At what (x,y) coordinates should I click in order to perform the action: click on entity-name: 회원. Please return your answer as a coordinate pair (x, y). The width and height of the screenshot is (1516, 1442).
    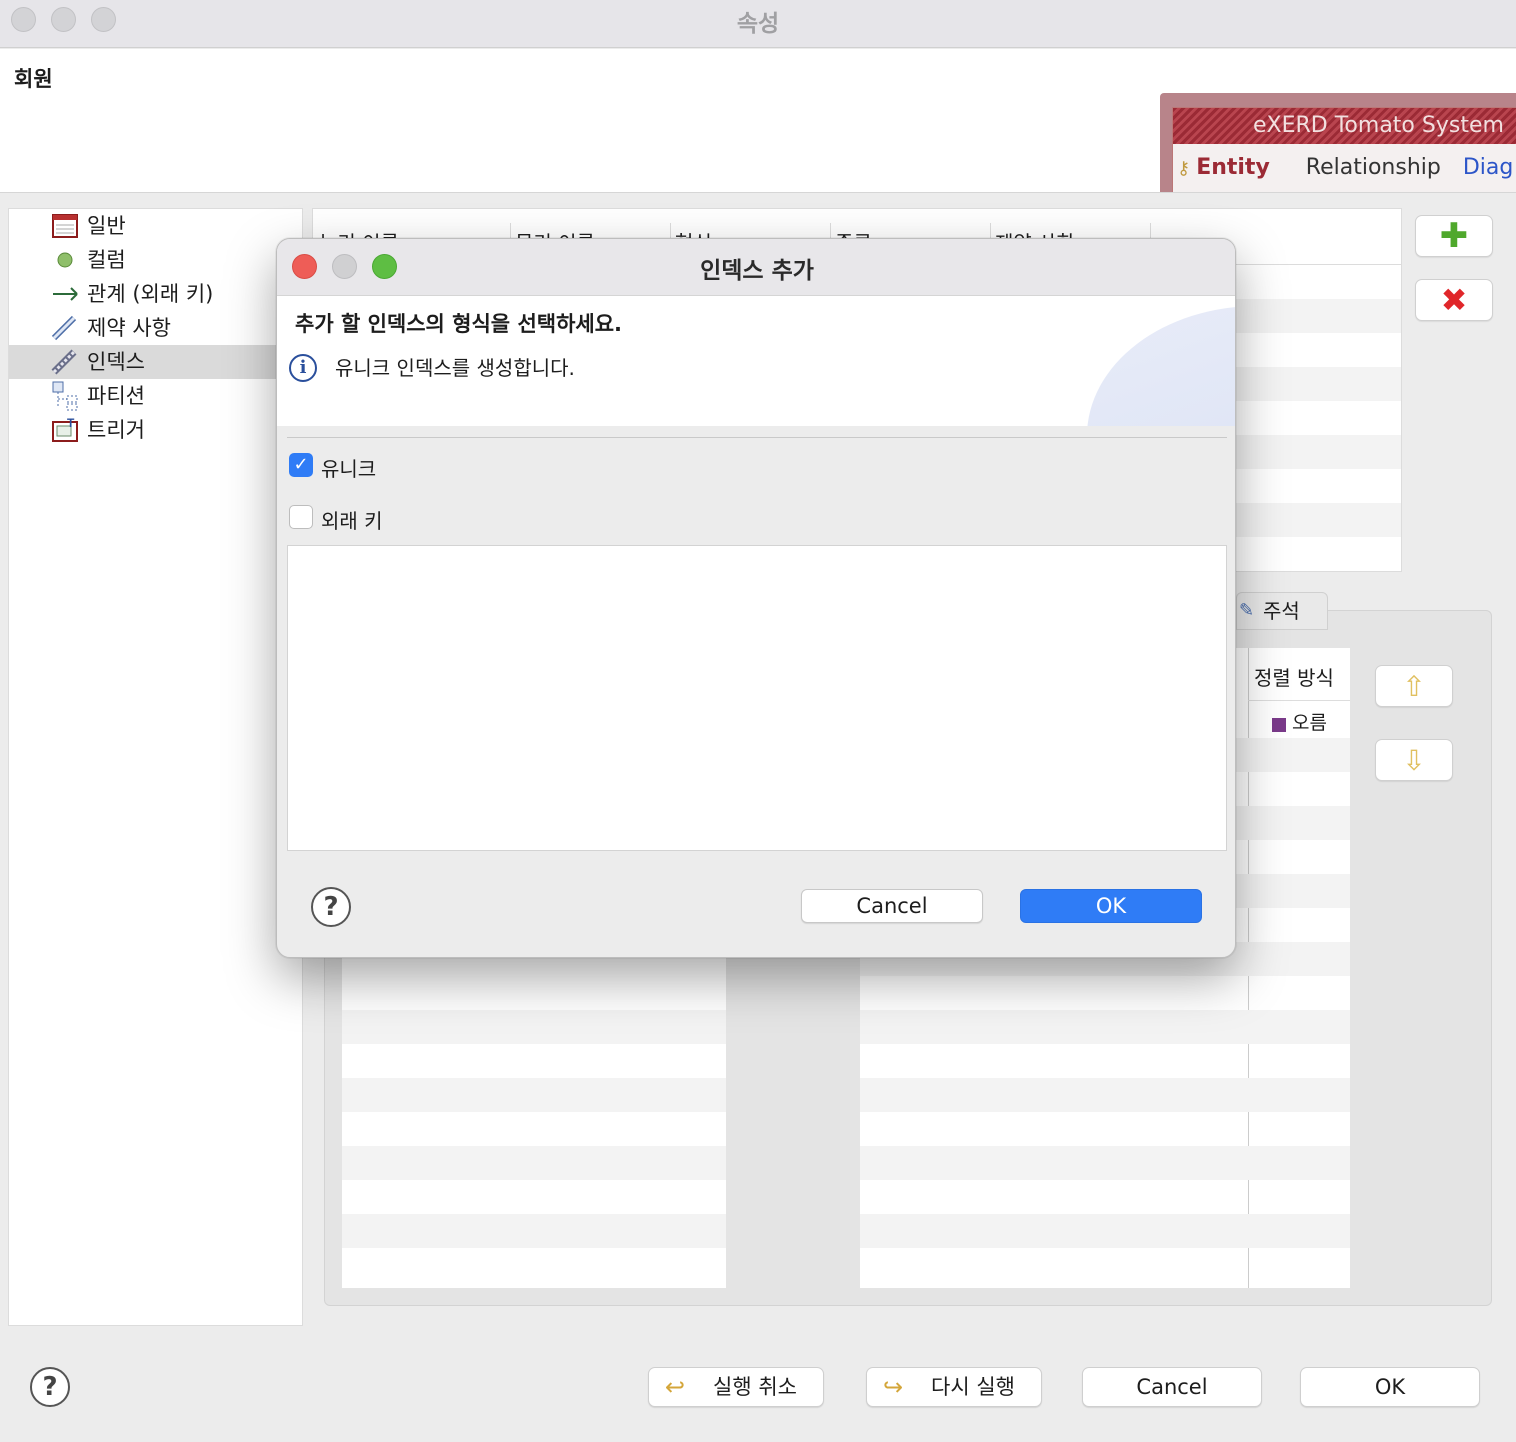
    Looking at the image, I should click on (33, 79).